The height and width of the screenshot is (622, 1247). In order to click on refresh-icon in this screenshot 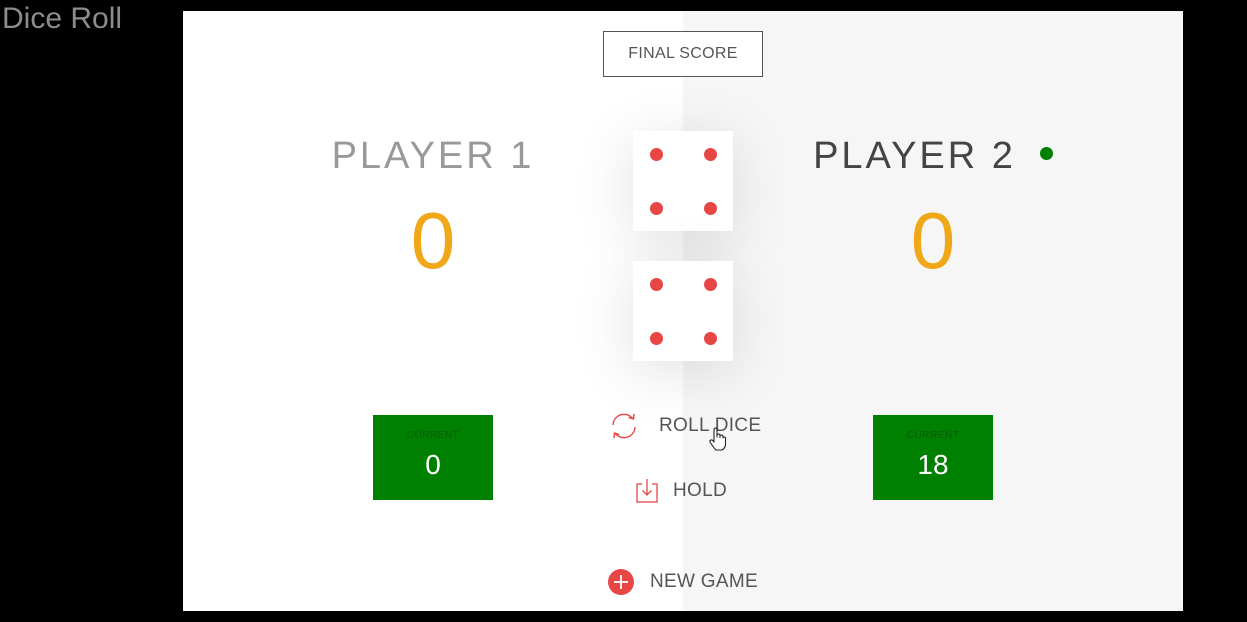, I will do `click(624, 431)`.